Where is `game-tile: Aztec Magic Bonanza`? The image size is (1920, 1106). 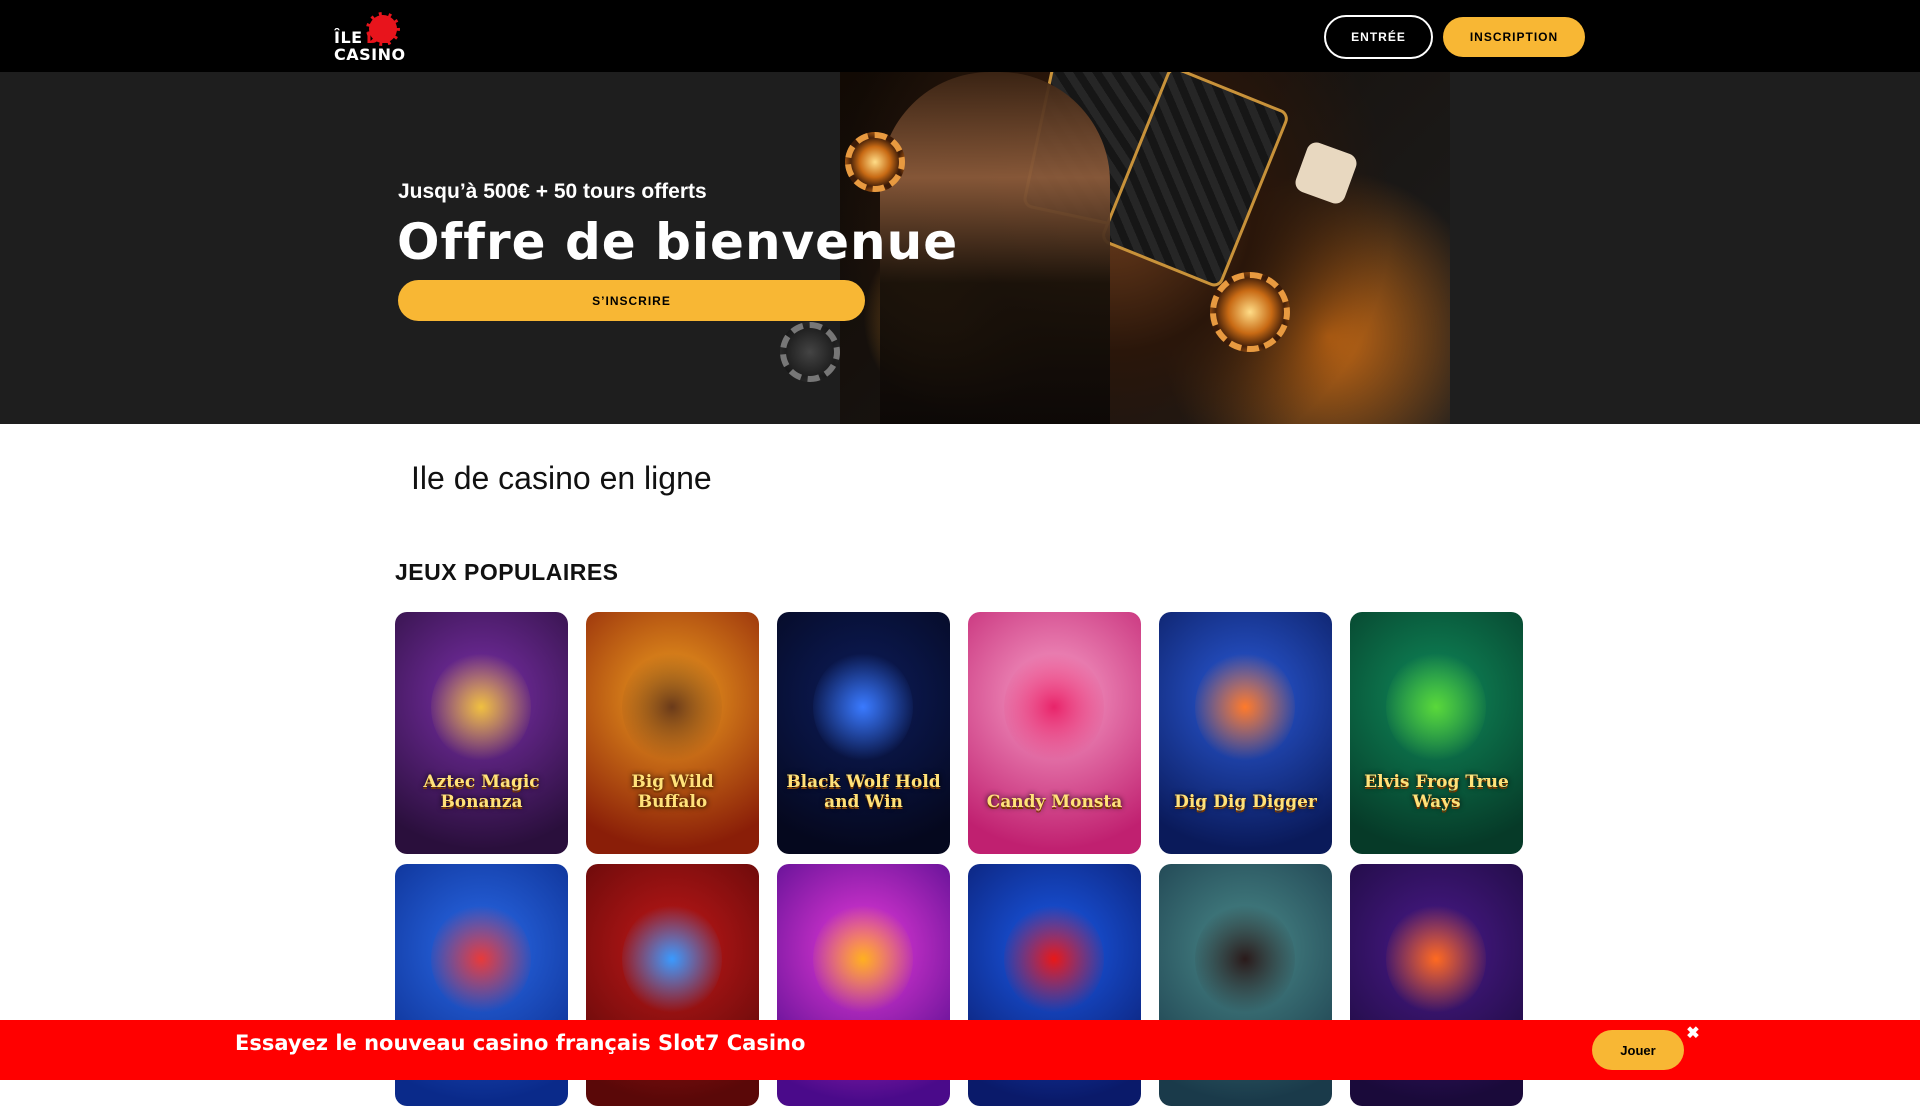
game-tile: Aztec Magic Bonanza is located at coordinates (481, 733).